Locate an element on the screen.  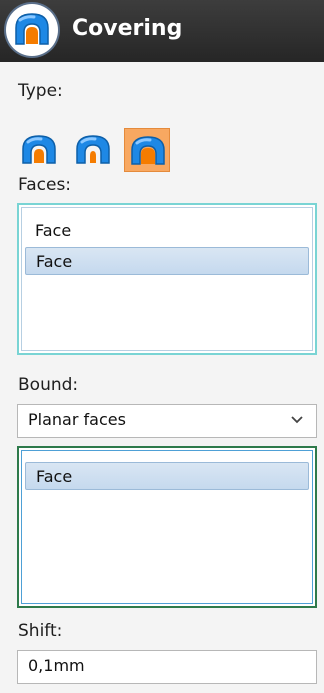
shift-input: 0,1mm is located at coordinates (167, 667).